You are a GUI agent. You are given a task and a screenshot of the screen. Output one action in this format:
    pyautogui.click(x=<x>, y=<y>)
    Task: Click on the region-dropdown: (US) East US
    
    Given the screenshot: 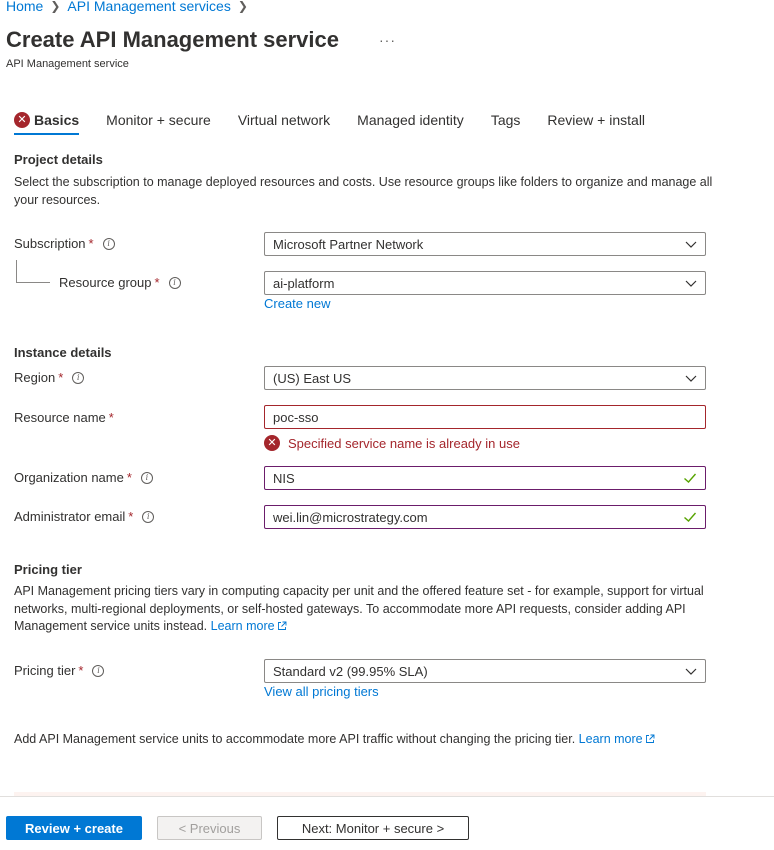 What is the action you would take?
    pyautogui.click(x=485, y=378)
    